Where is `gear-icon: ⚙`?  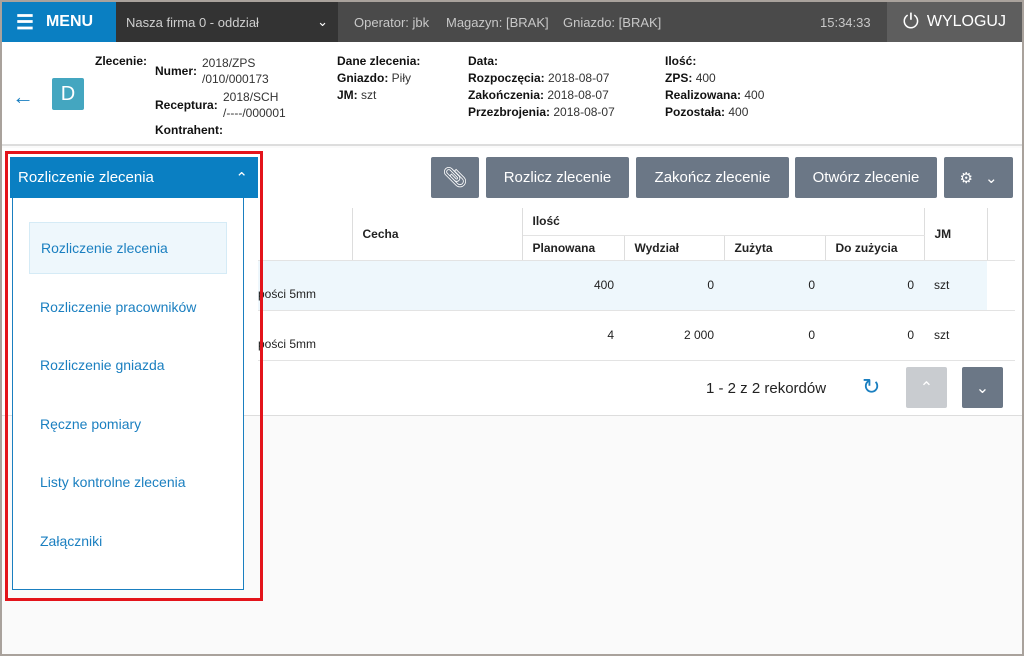 gear-icon: ⚙ is located at coordinates (966, 178).